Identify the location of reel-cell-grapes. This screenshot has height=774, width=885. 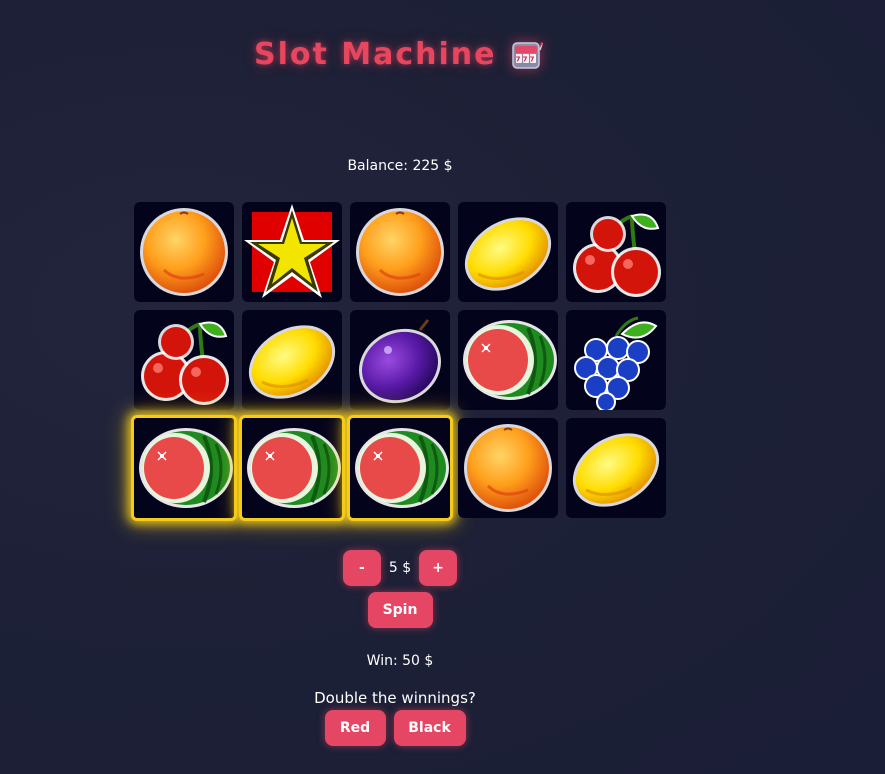
(616, 360).